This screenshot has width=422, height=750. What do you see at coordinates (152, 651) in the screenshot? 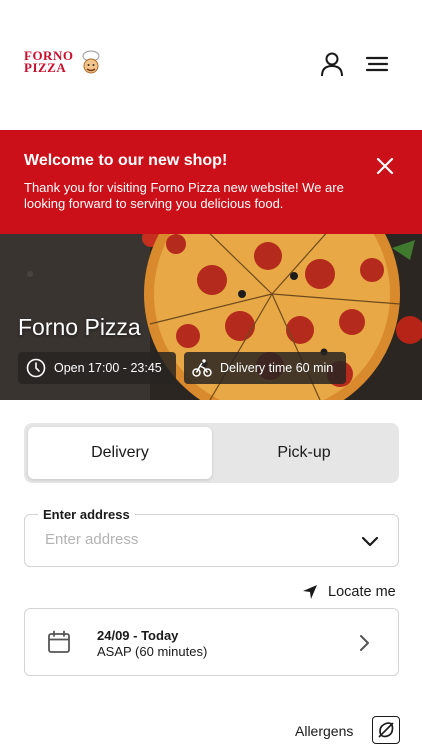
I see `selected-time: ASAP (60 minutes)` at bounding box center [152, 651].